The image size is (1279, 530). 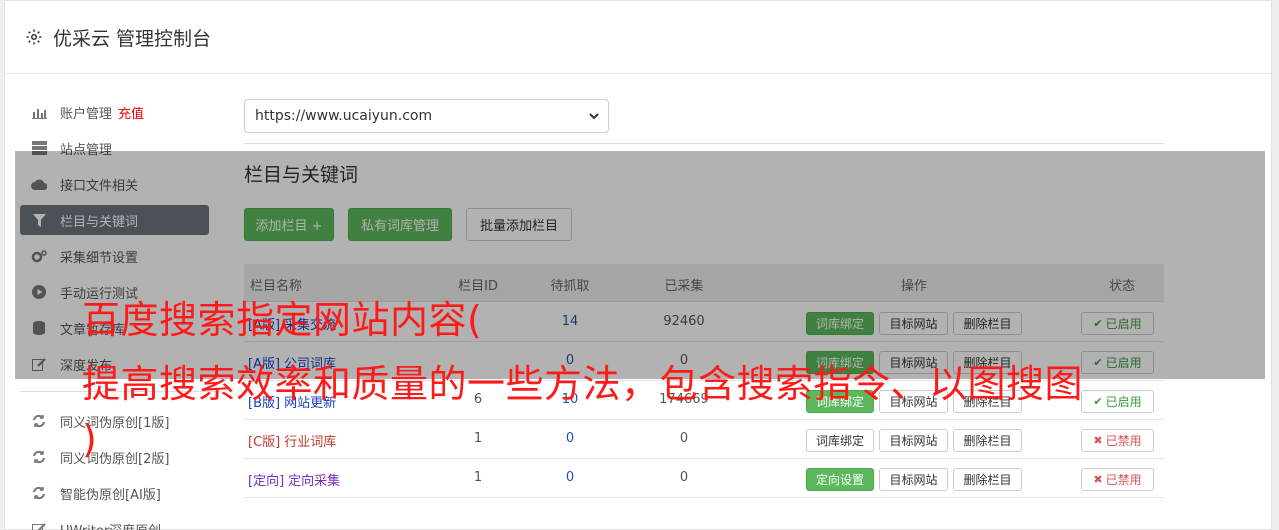 I want to click on header: 优采云 管理控制台, so click(x=638, y=37).